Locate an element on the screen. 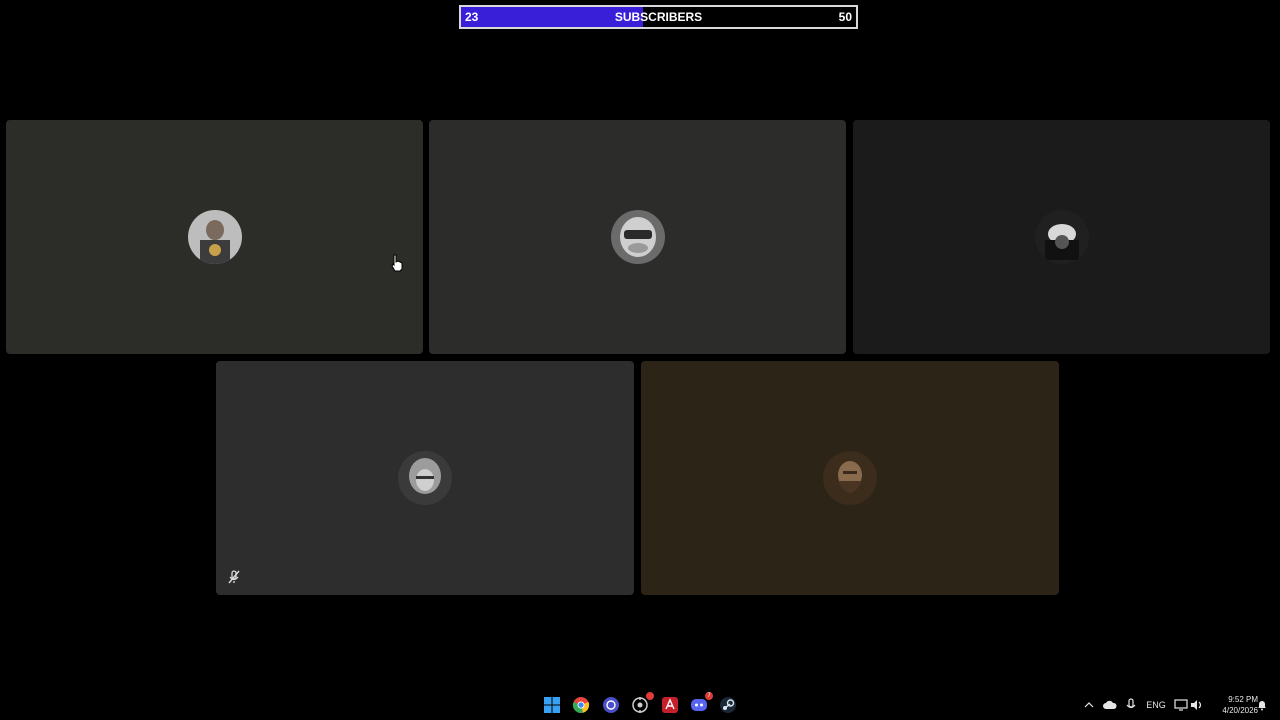 The image size is (1280, 720). language-indicator: ENG is located at coordinates (1156, 705).